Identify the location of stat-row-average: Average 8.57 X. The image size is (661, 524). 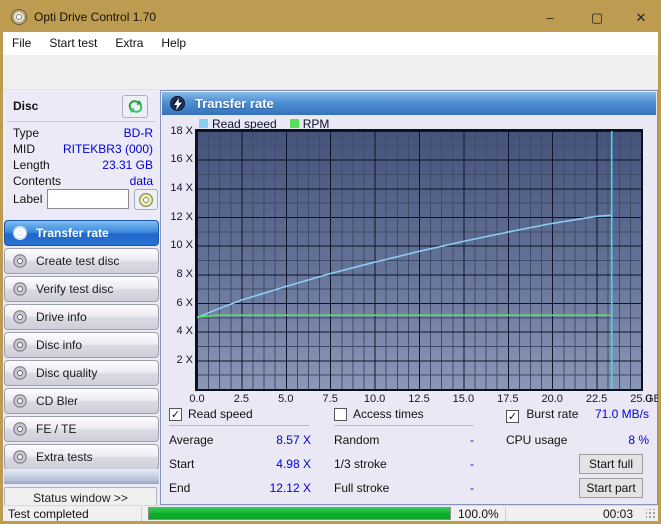
(240, 440).